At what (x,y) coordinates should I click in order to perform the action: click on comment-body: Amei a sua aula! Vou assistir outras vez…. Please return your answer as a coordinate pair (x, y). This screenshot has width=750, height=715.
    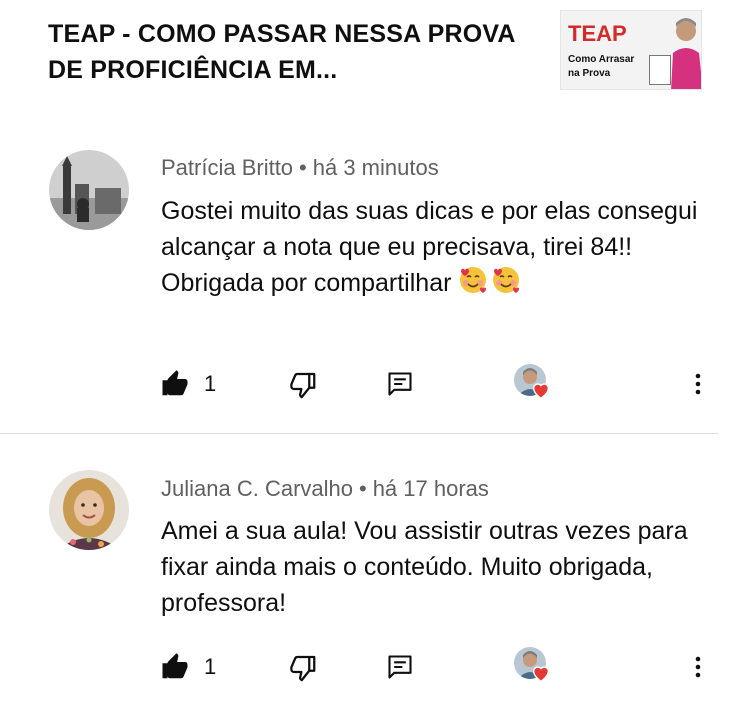
    Looking at the image, I should click on (424, 567).